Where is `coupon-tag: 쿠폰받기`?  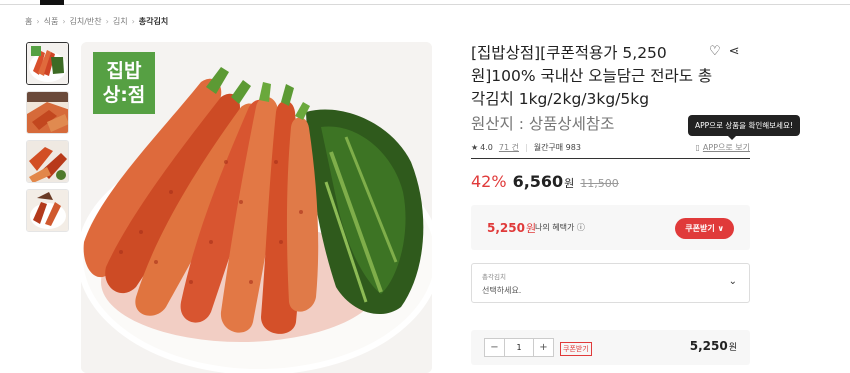 coupon-tag: 쿠폰받기 is located at coordinates (576, 349).